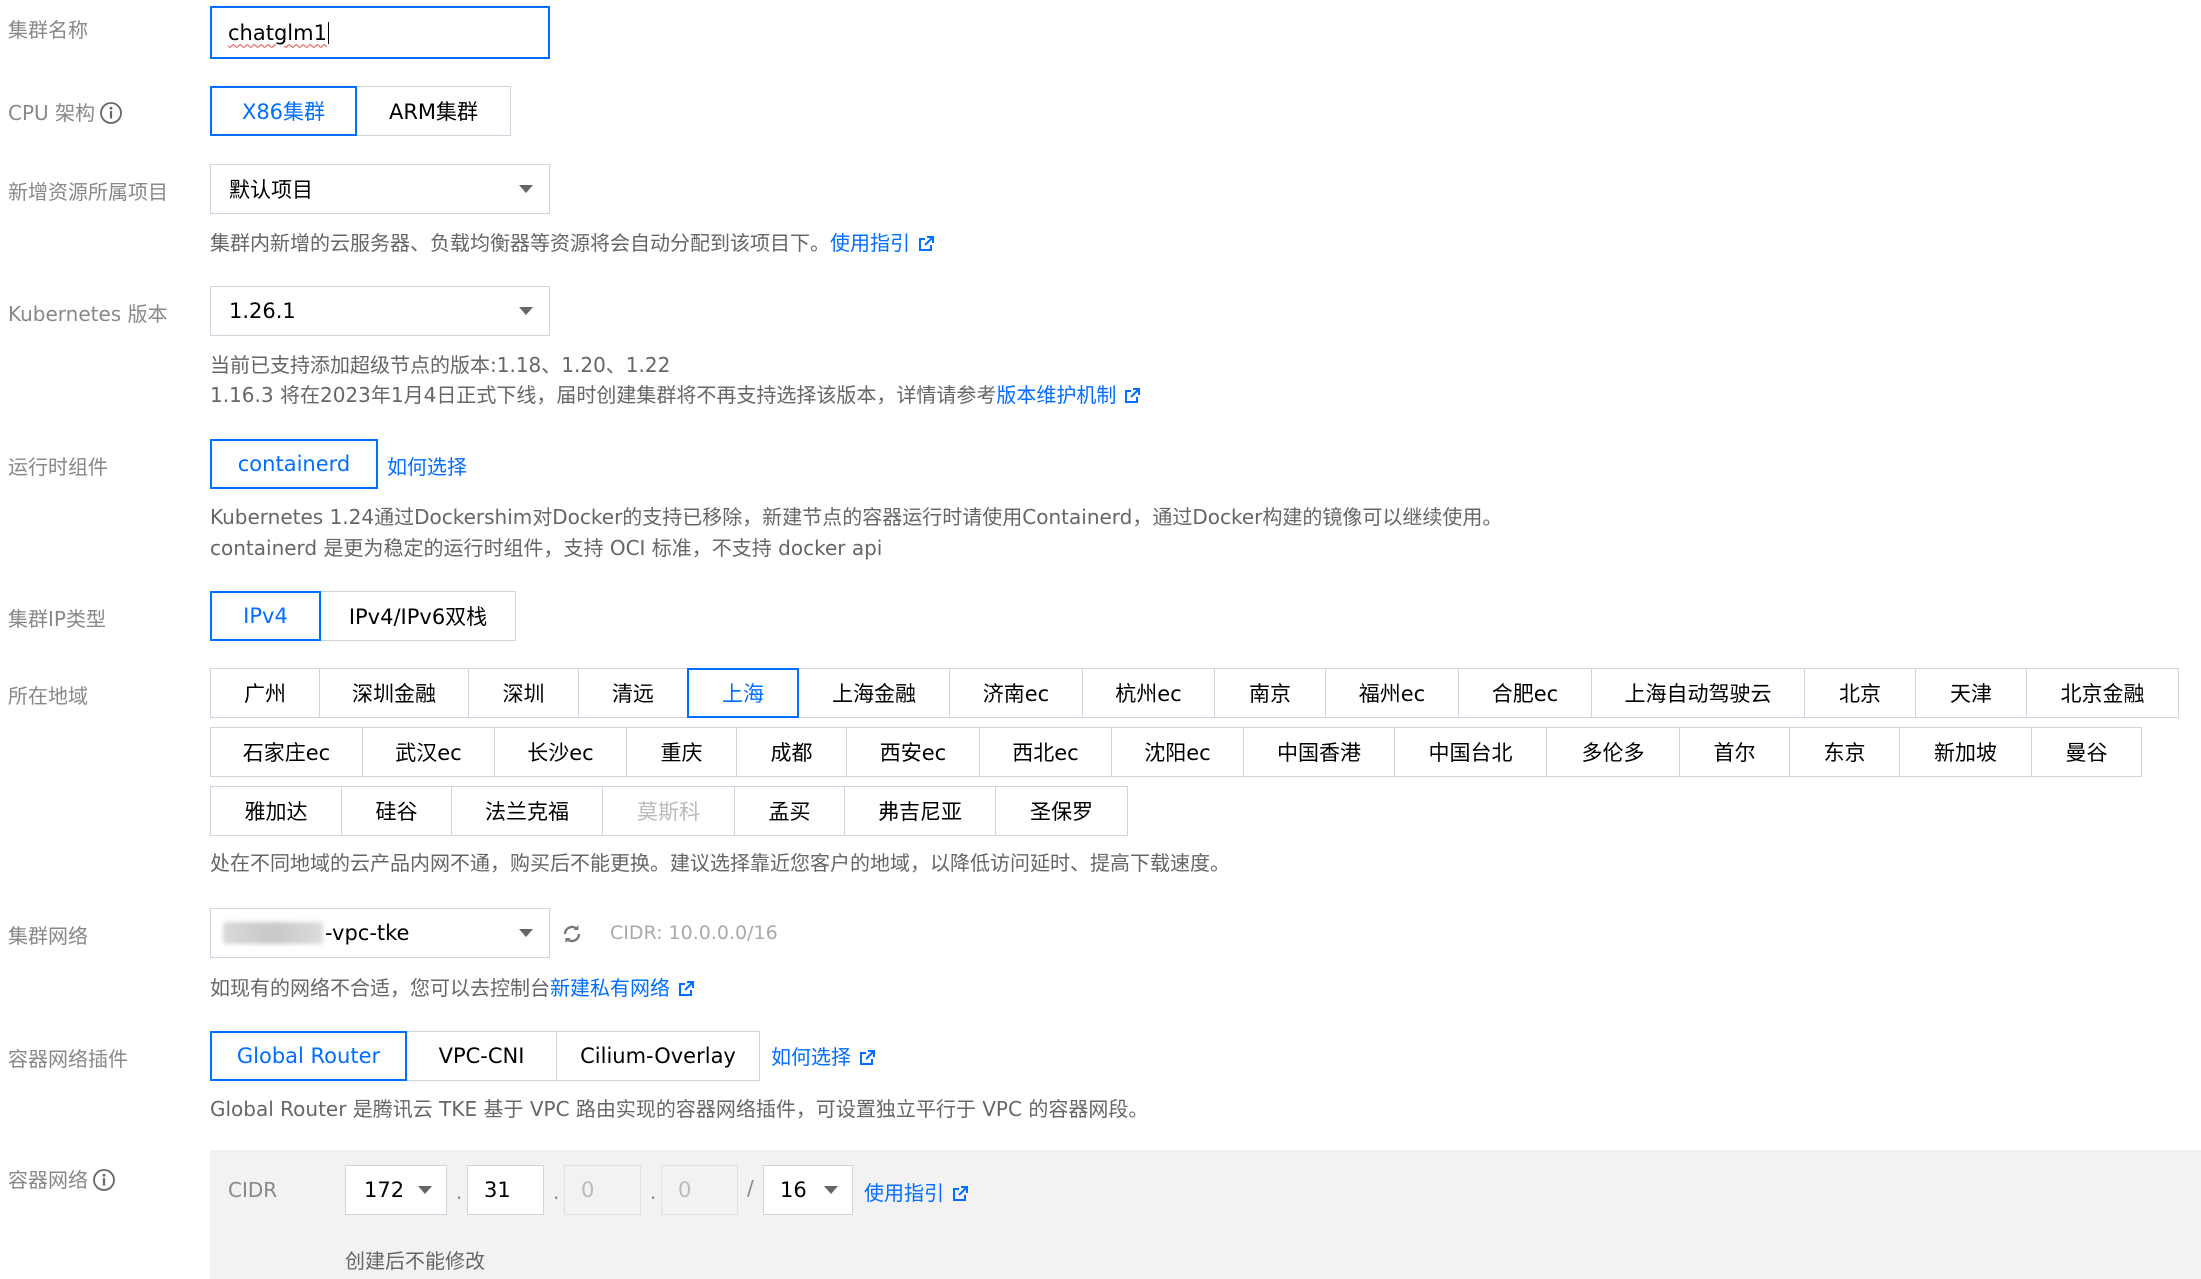 The image size is (2201, 1279). What do you see at coordinates (811, 1057) in the screenshot?
I see `plugin-how-link: 如何选择` at bounding box center [811, 1057].